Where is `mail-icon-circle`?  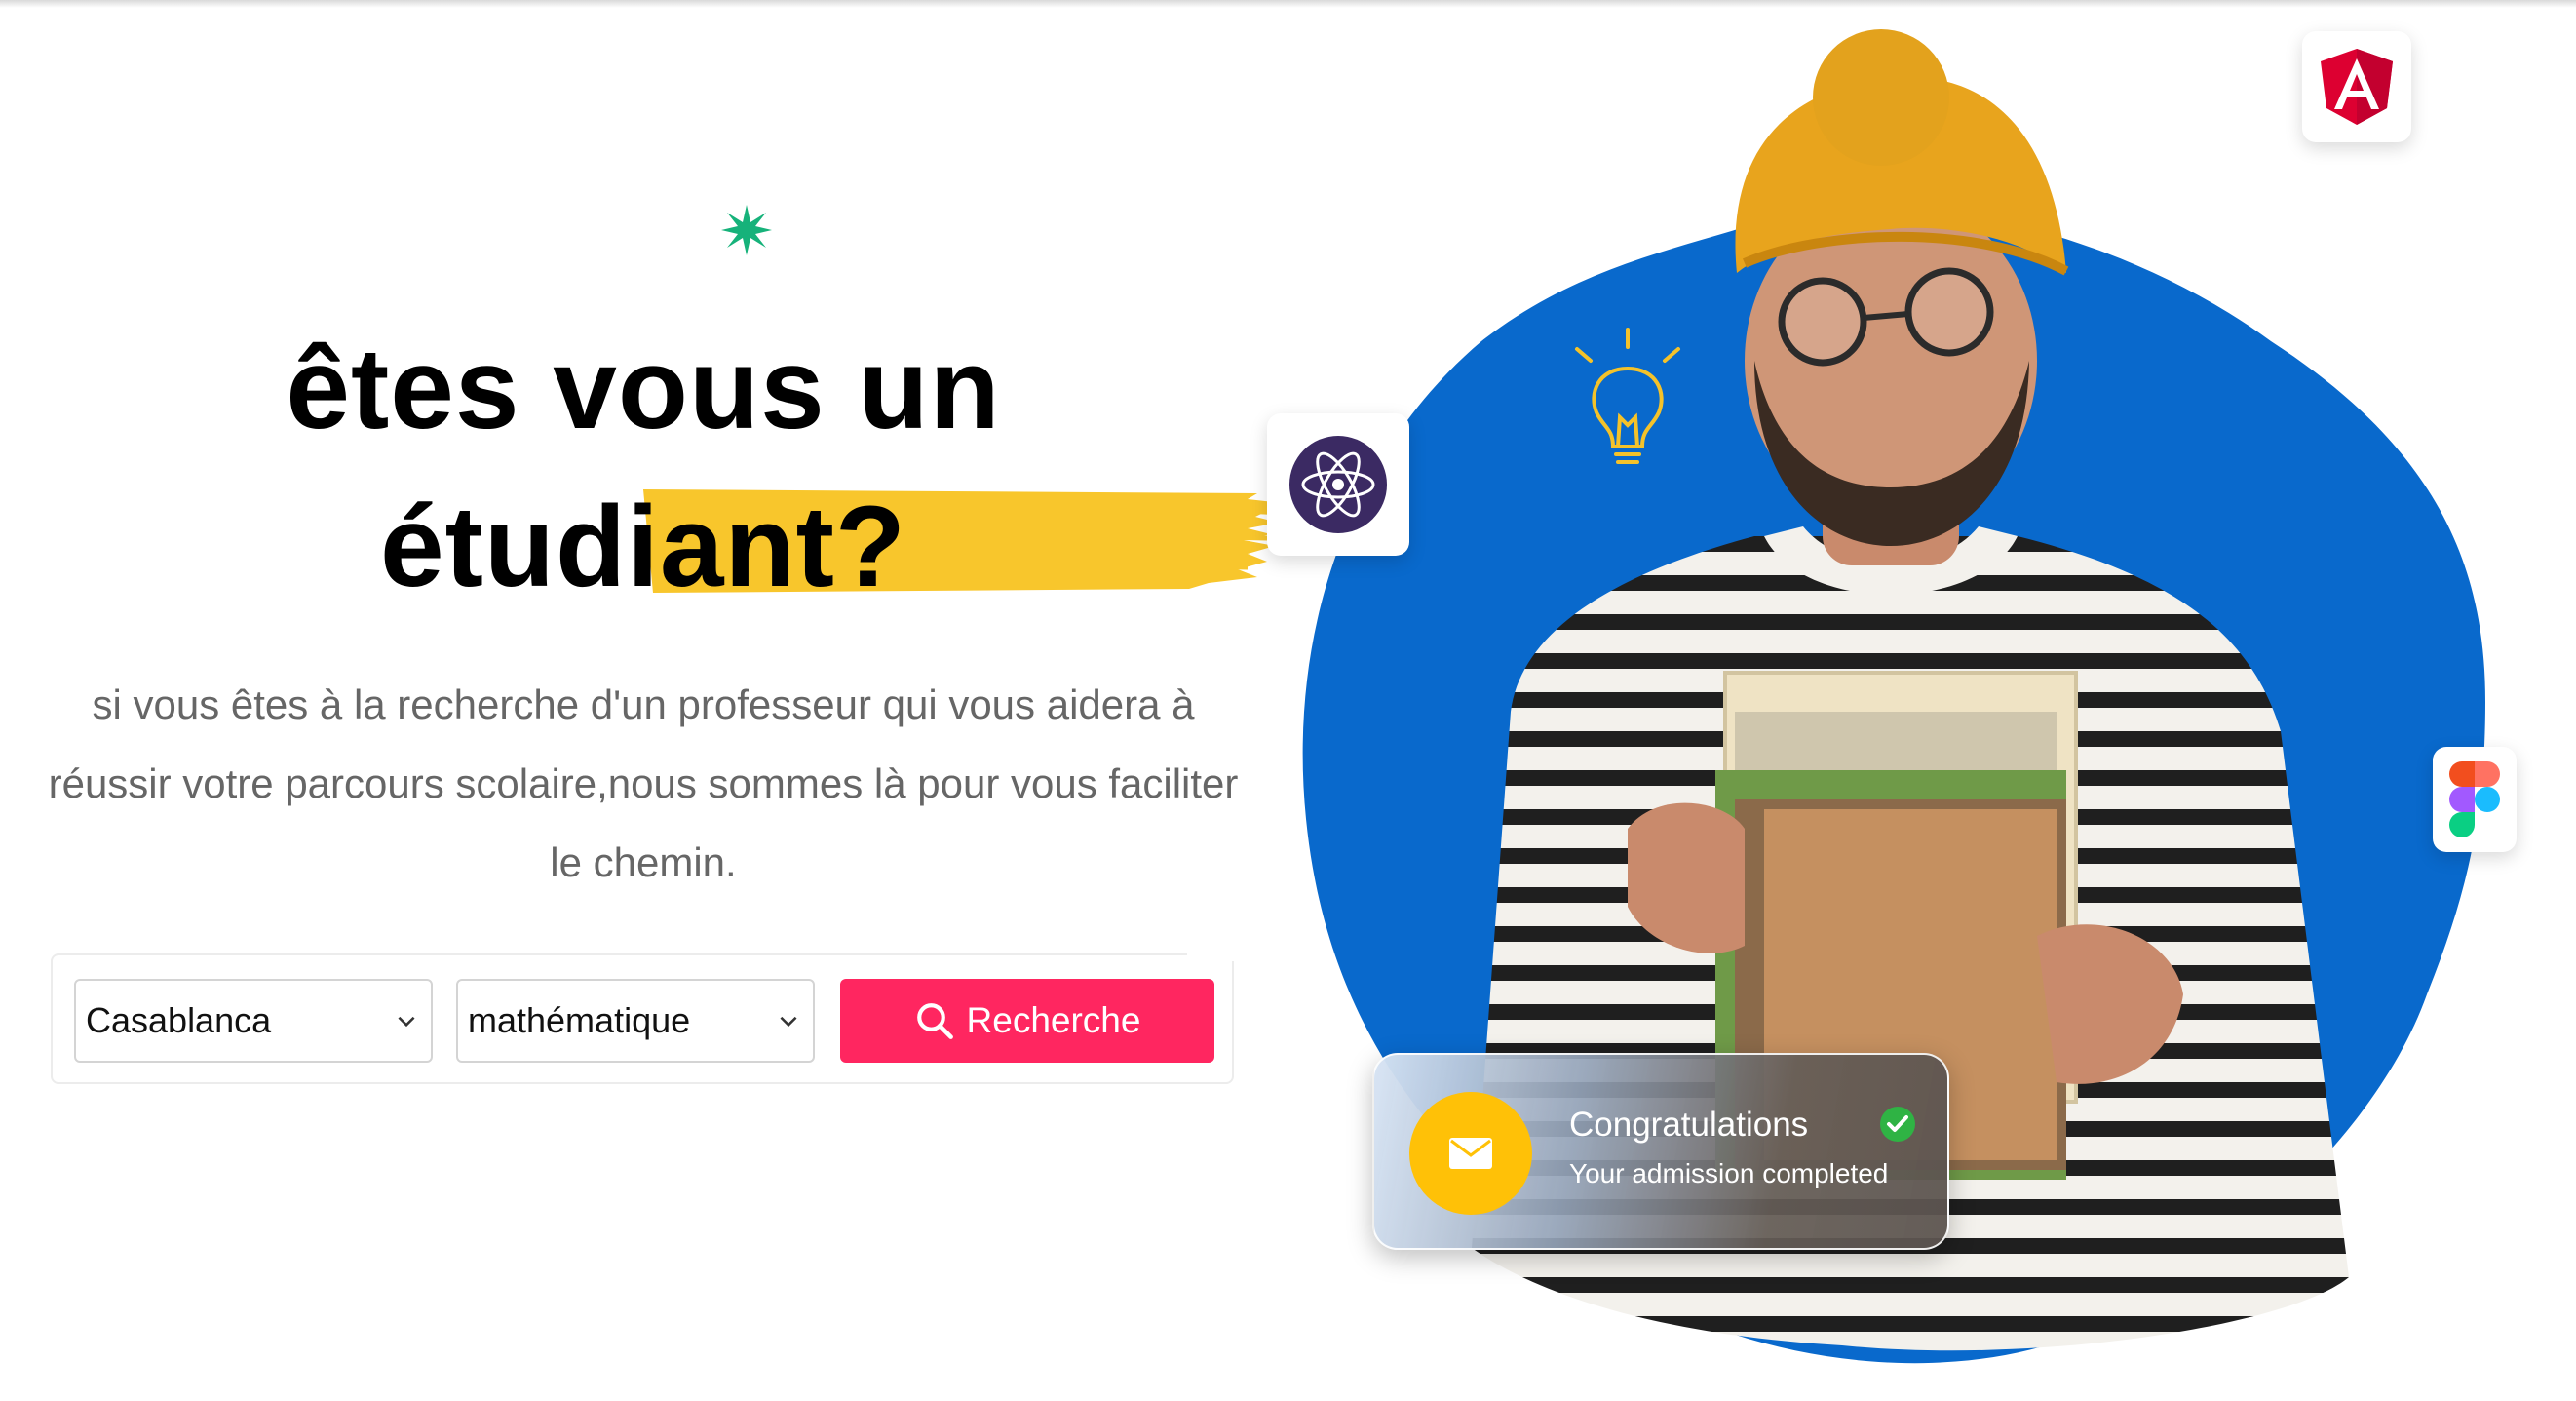 mail-icon-circle is located at coordinates (1470, 1153).